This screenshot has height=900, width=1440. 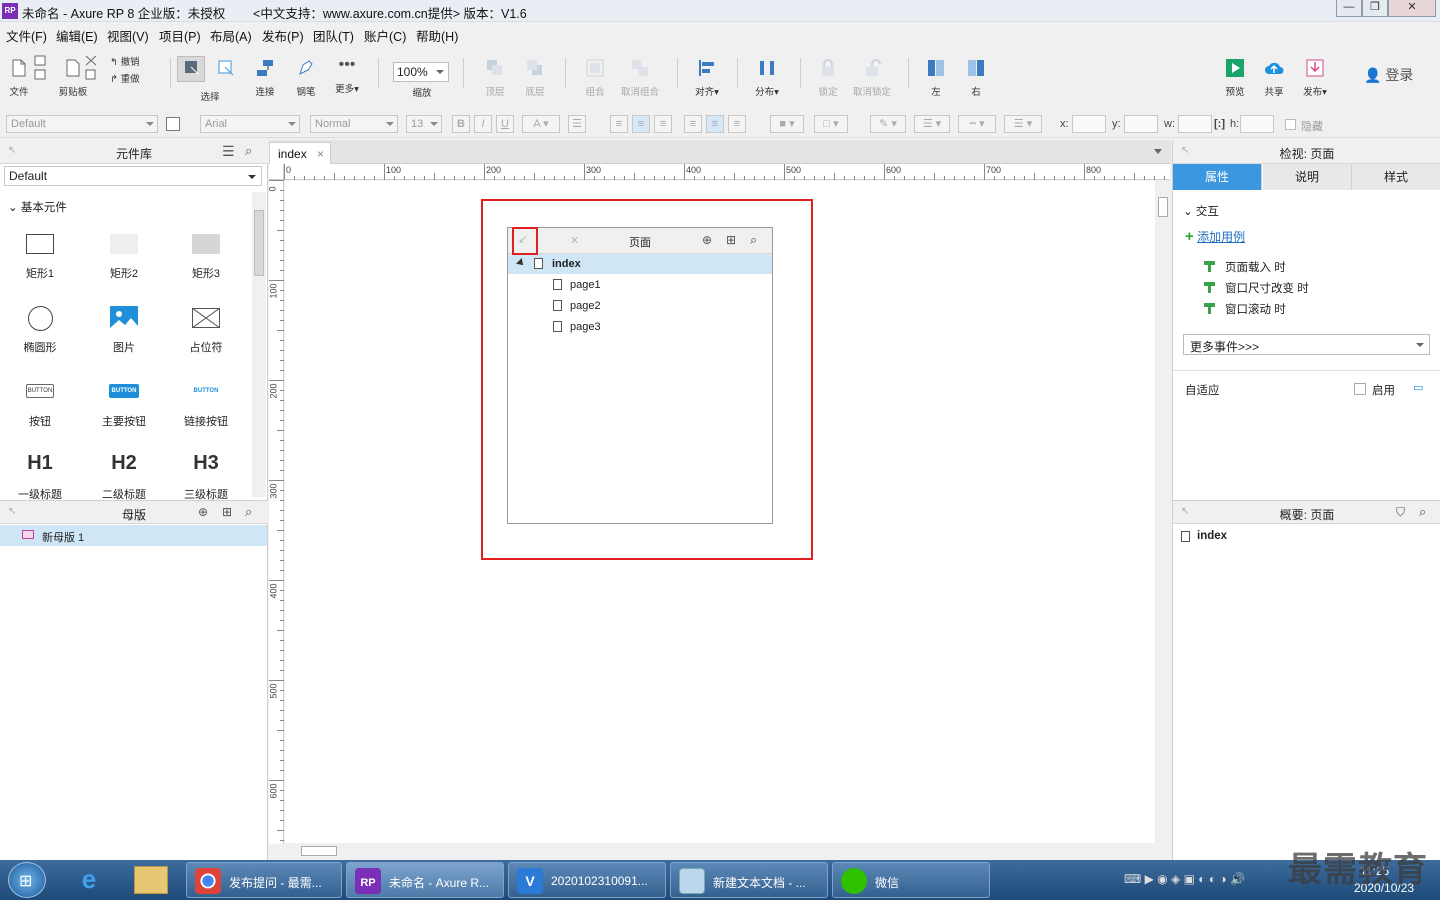 What do you see at coordinates (421, 72) in the screenshot?
I see `zoom-select: 100%` at bounding box center [421, 72].